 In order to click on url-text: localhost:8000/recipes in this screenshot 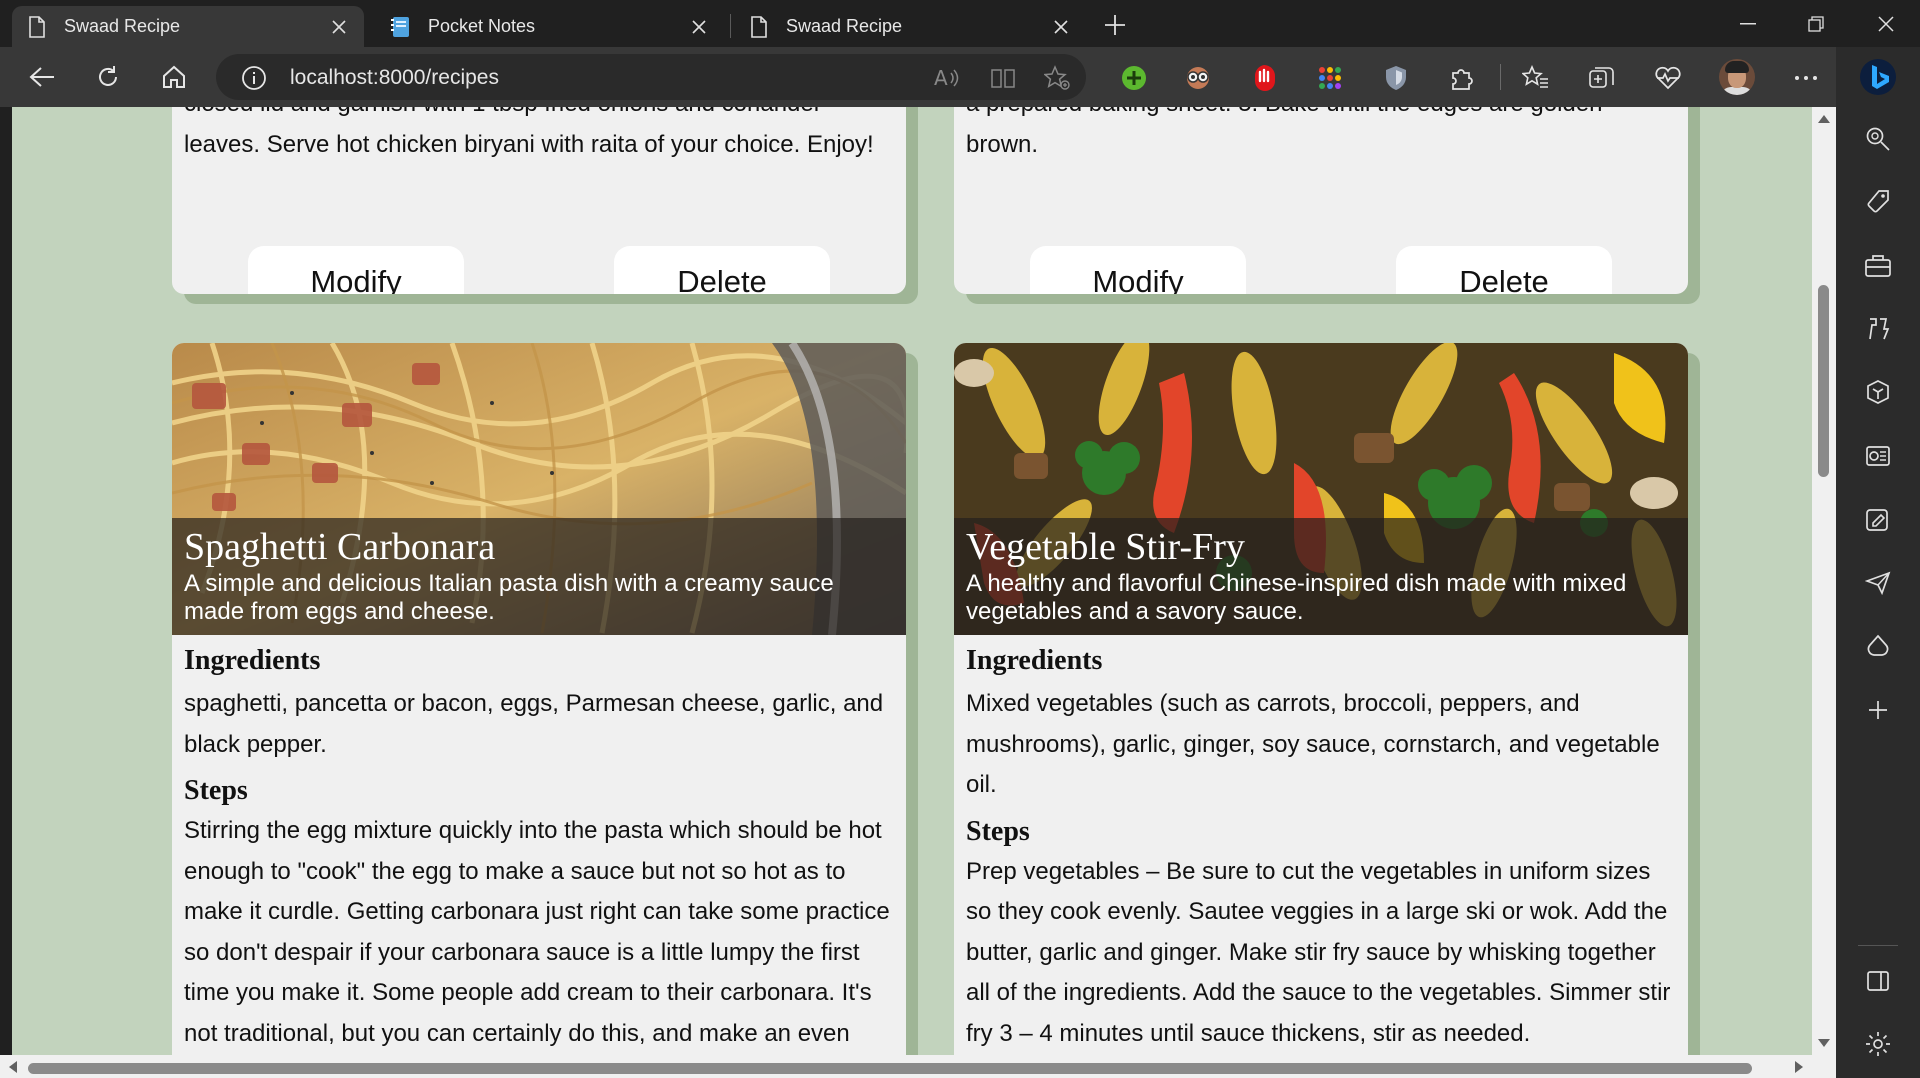, I will do `click(394, 77)`.